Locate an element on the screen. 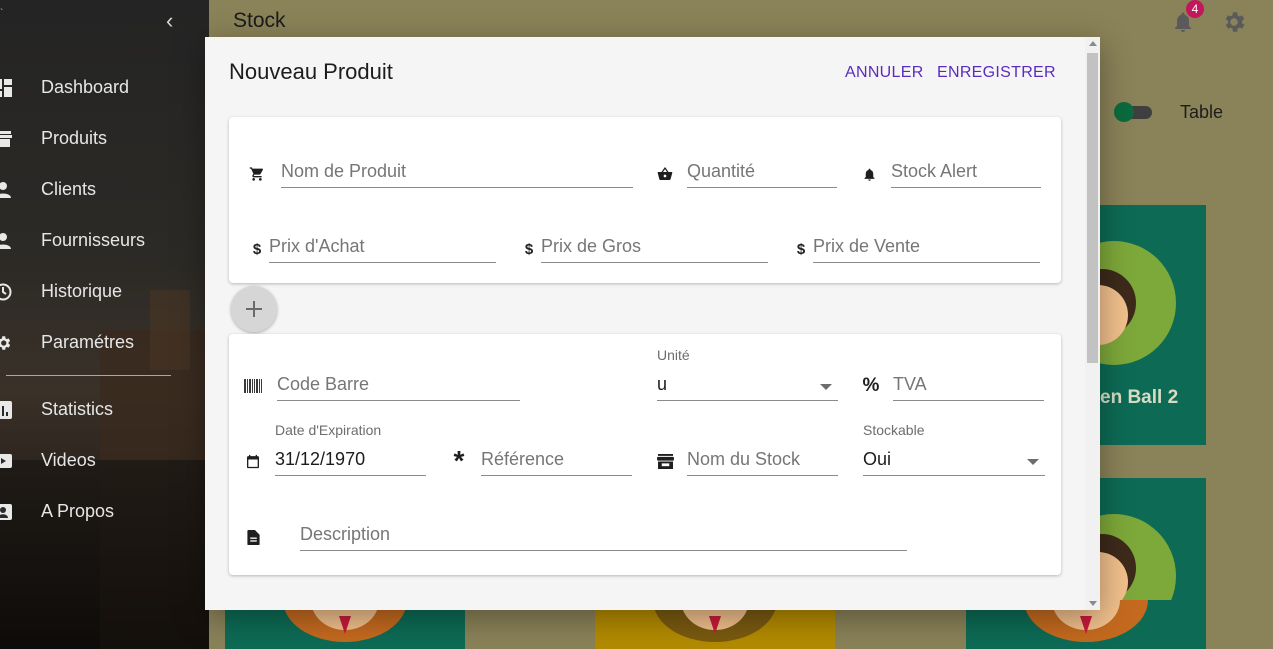 Image resolution: width=1273 pixels, height=649 pixels. add-button is located at coordinates (254, 309).